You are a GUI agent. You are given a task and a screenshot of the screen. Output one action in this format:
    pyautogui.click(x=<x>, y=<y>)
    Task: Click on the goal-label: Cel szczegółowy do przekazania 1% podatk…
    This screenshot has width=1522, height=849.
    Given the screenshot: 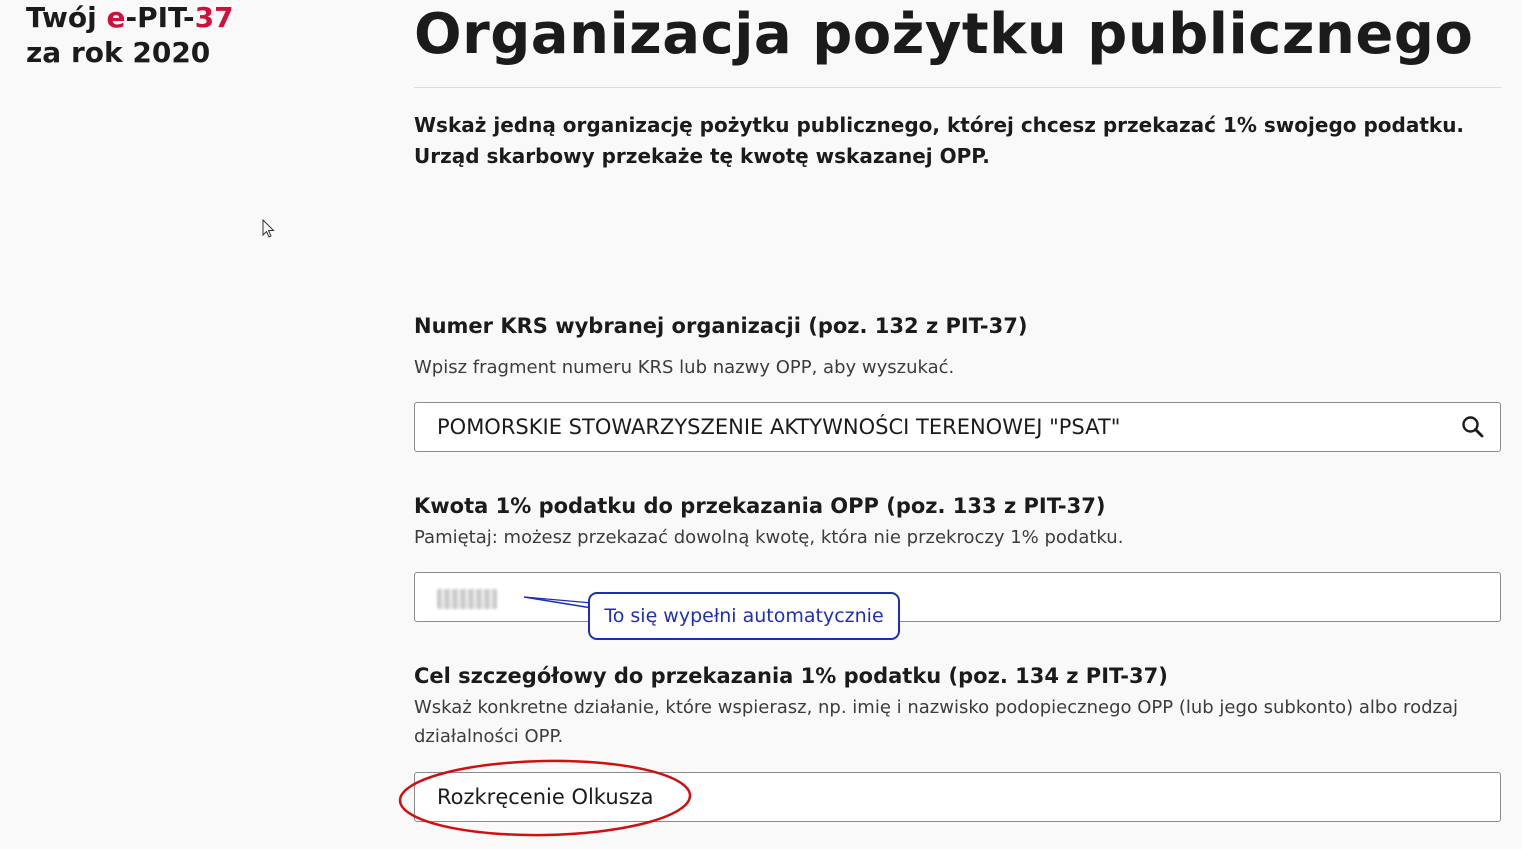 What is the action you would take?
    pyautogui.click(x=791, y=676)
    